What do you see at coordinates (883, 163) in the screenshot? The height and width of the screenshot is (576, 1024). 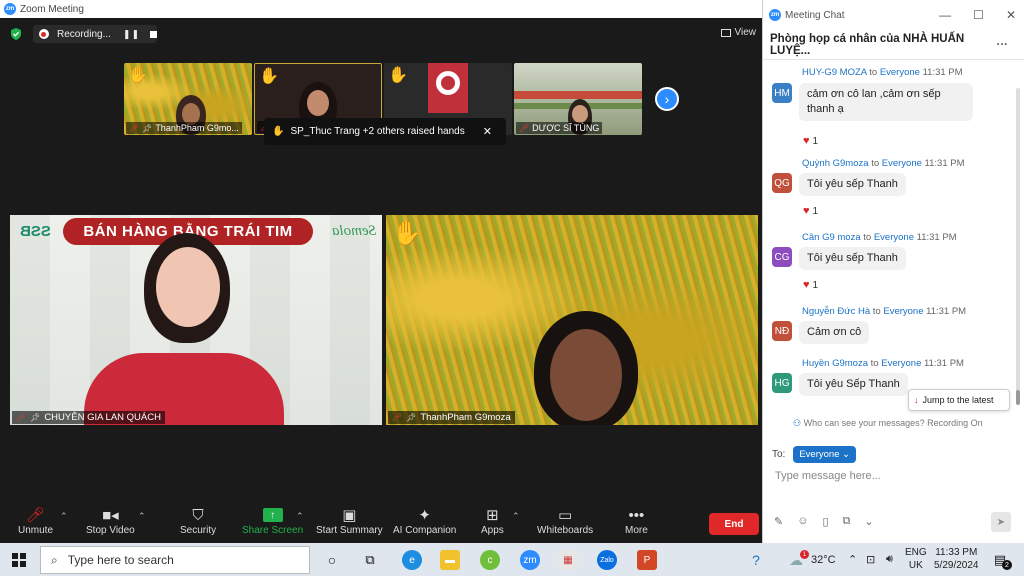 I see `message-meta: Quỳnh G9moza to Everyone 11:31 PM` at bounding box center [883, 163].